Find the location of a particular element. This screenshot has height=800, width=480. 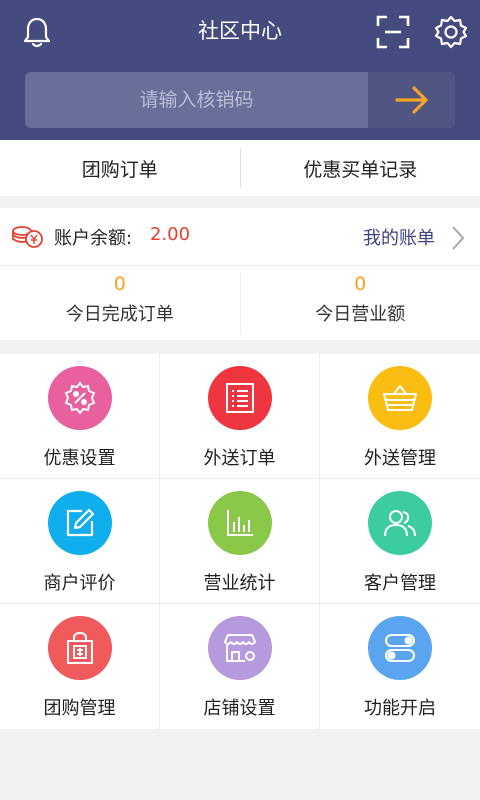

bar-chart-icon is located at coordinates (240, 523).